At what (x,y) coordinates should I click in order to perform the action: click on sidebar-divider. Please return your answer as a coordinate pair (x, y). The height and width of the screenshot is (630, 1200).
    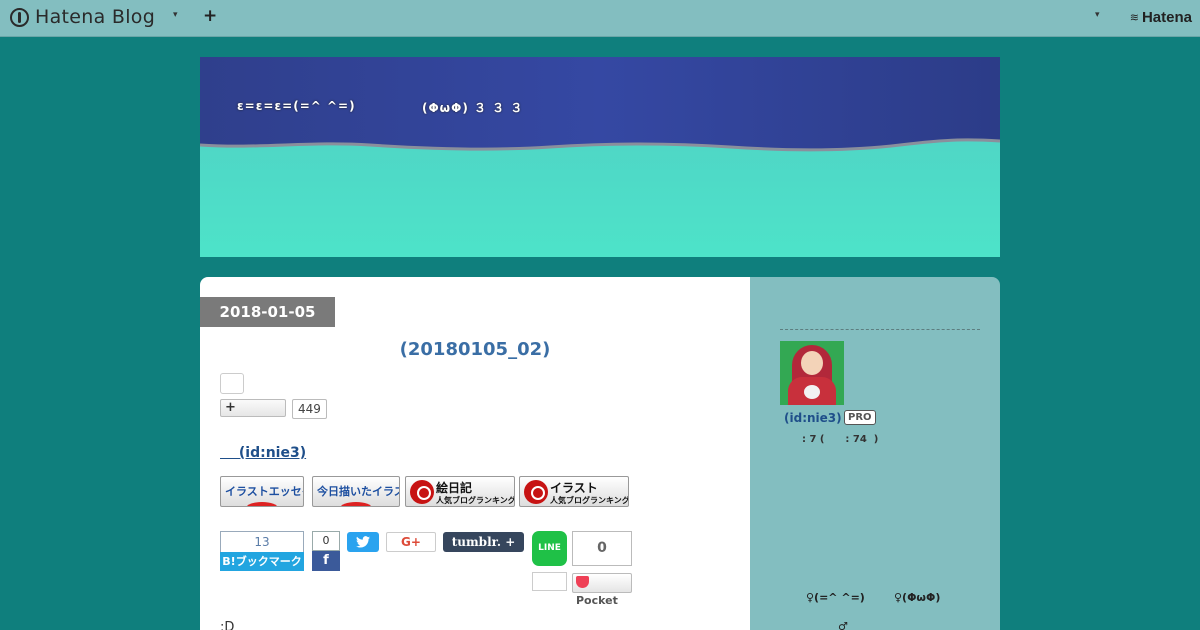
    Looking at the image, I should click on (880, 329).